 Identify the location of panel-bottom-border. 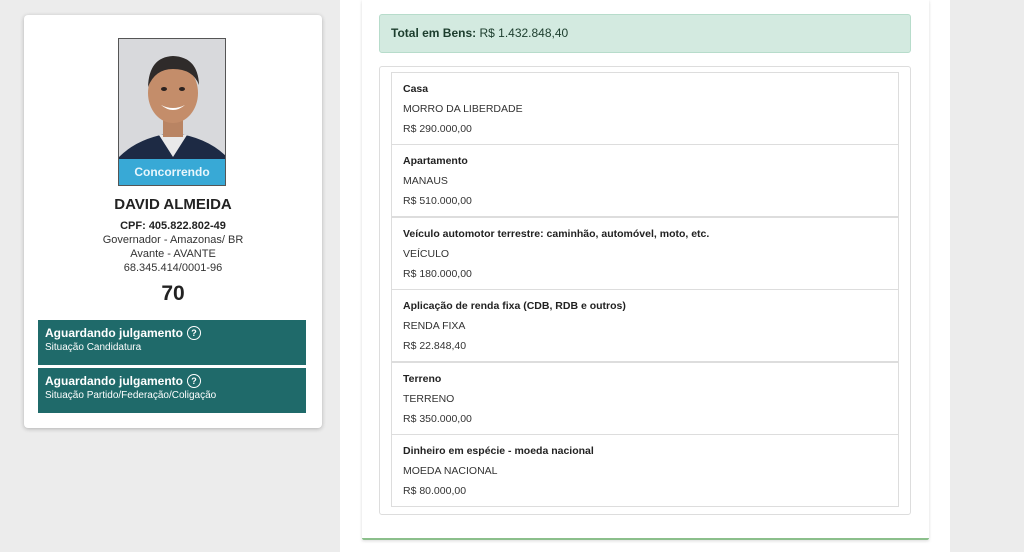
(645, 539).